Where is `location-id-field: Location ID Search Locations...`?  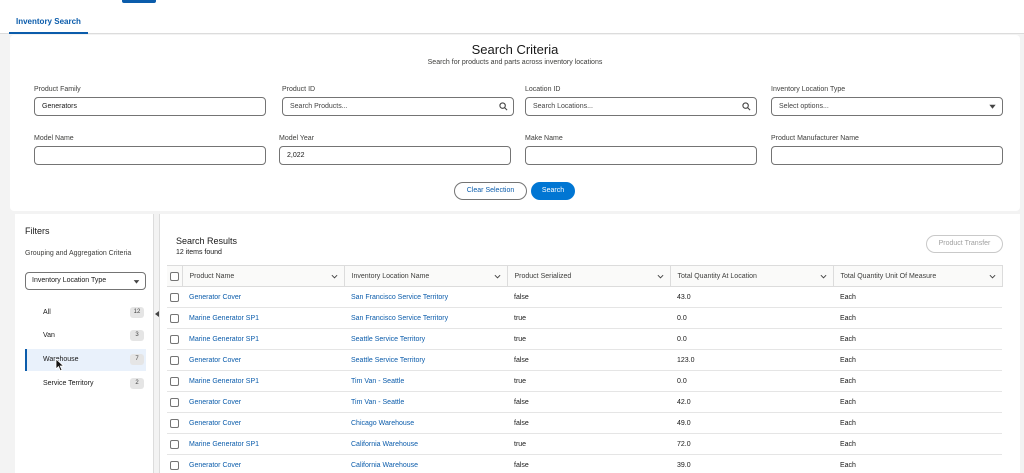
location-id-field: Location ID Search Locations... is located at coordinates (641, 101).